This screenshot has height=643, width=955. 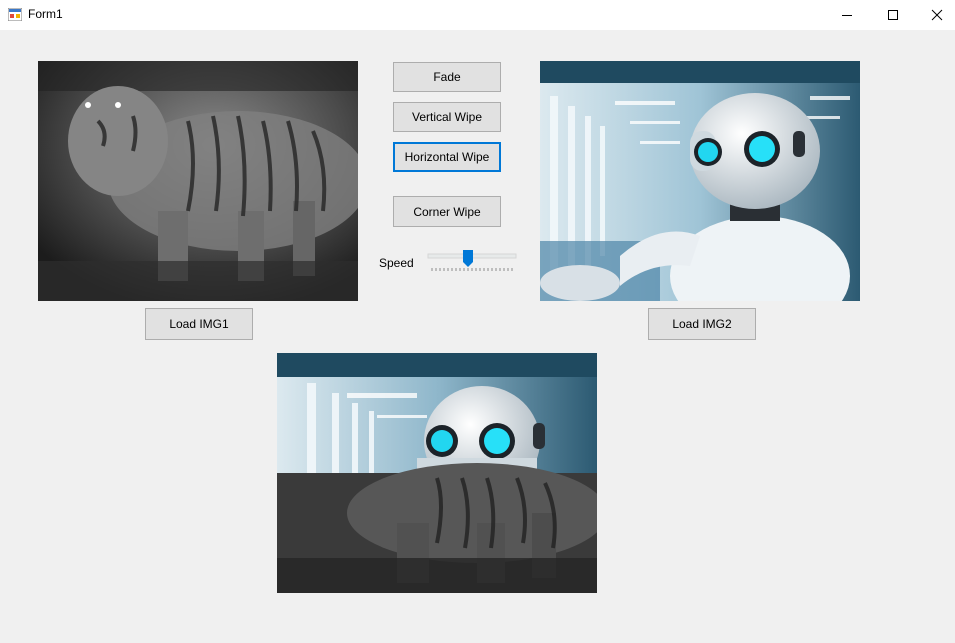 I want to click on form-app-icon, so click(x=15, y=14).